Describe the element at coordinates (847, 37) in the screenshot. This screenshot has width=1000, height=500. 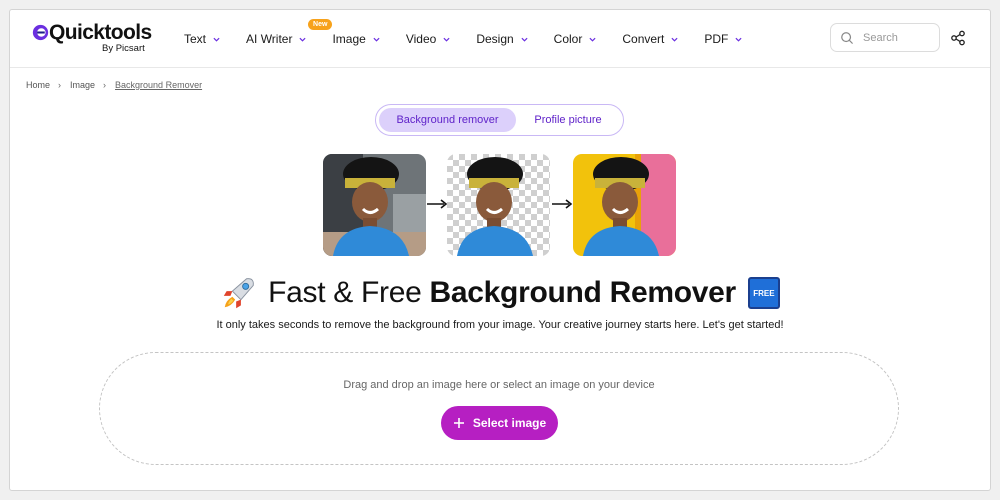
I see `search-icon` at that location.